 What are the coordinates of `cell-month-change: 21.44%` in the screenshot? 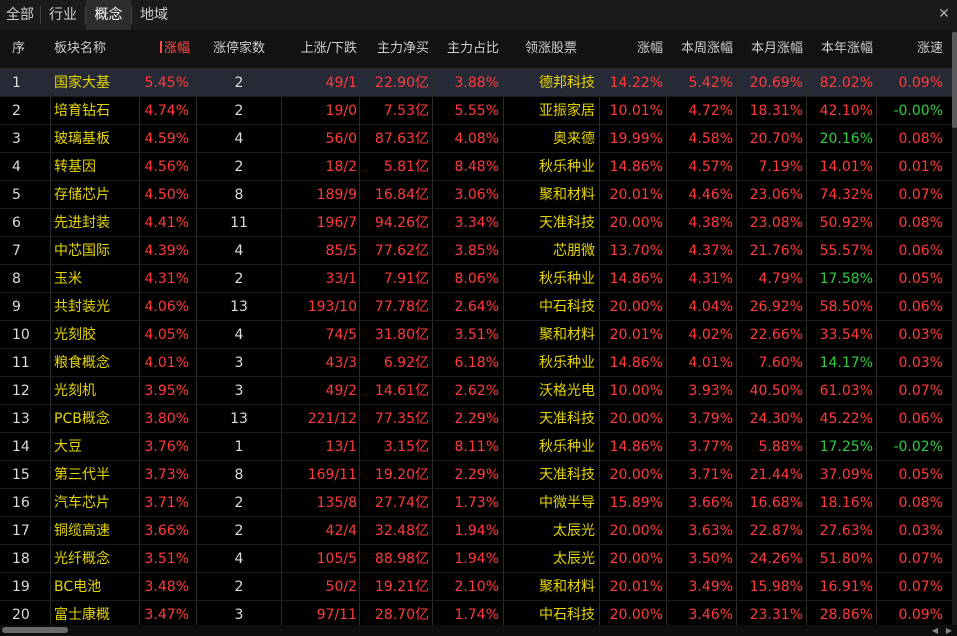 It's located at (776, 475).